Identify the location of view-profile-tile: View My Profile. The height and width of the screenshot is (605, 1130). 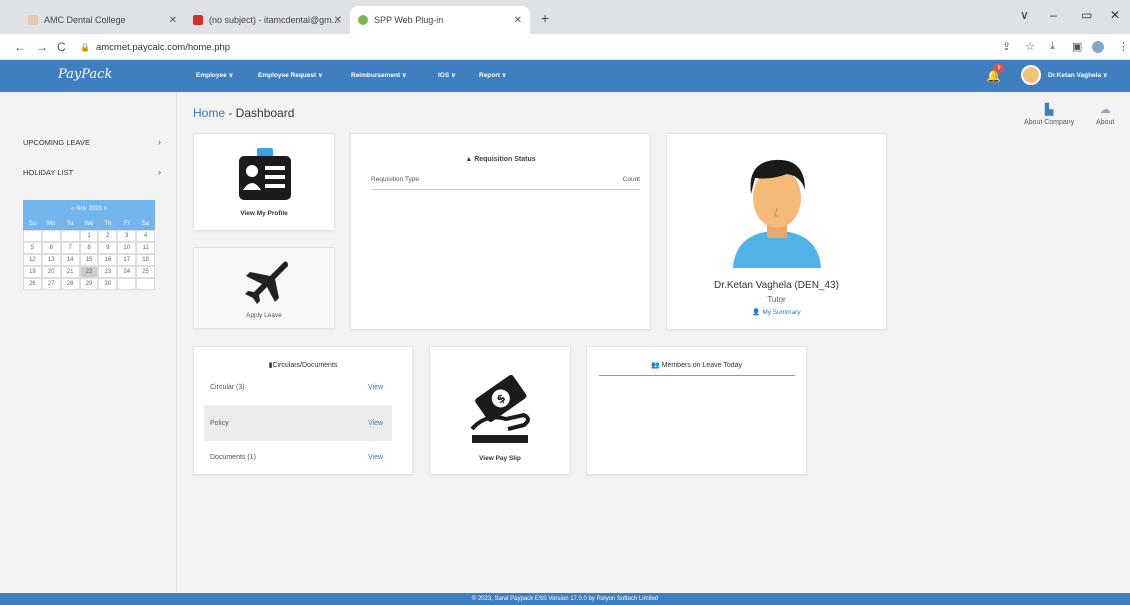
(264, 182).